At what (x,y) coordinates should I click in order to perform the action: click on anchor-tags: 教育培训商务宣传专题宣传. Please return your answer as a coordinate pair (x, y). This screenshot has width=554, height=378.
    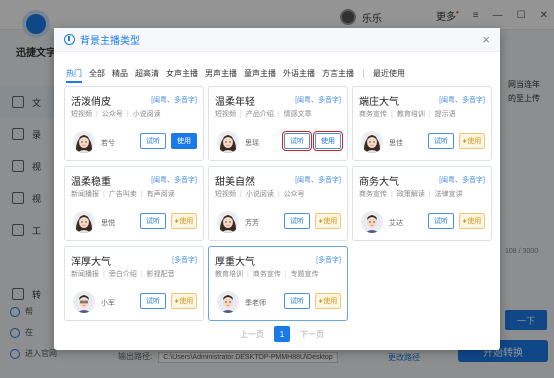
    Looking at the image, I should click on (267, 274).